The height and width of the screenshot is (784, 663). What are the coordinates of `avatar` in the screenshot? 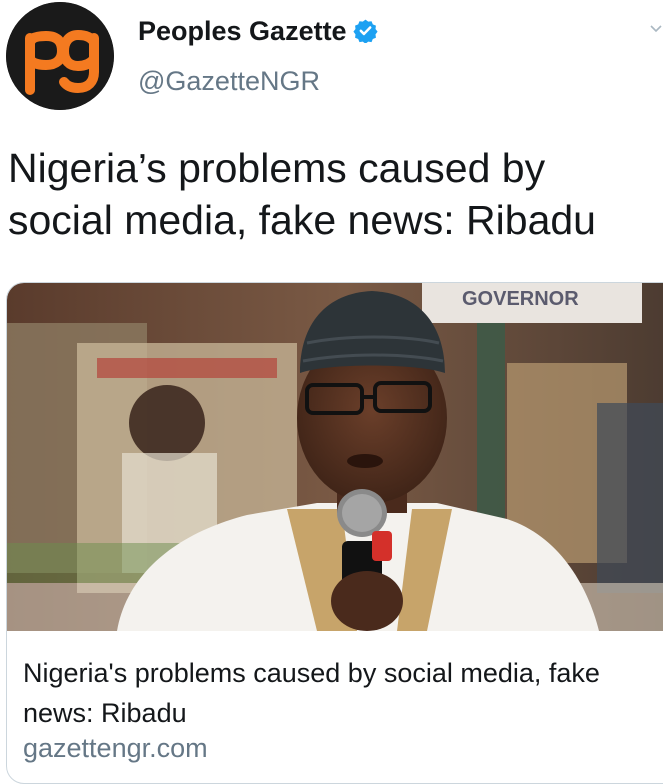 It's located at (60, 56).